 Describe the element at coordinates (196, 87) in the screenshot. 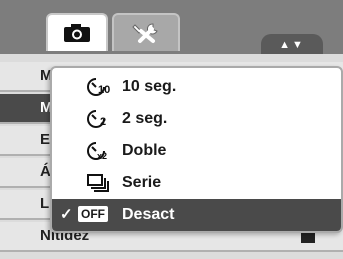

I see `popup-item-10s: 10 10 seg.` at that location.